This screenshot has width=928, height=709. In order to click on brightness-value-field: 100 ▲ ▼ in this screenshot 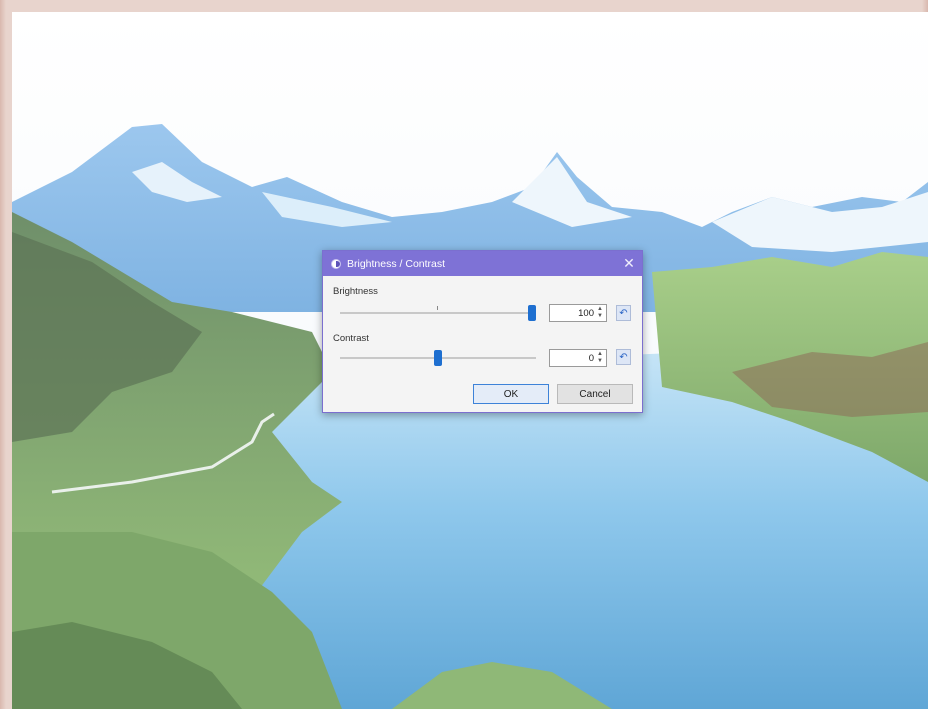, I will do `click(578, 313)`.